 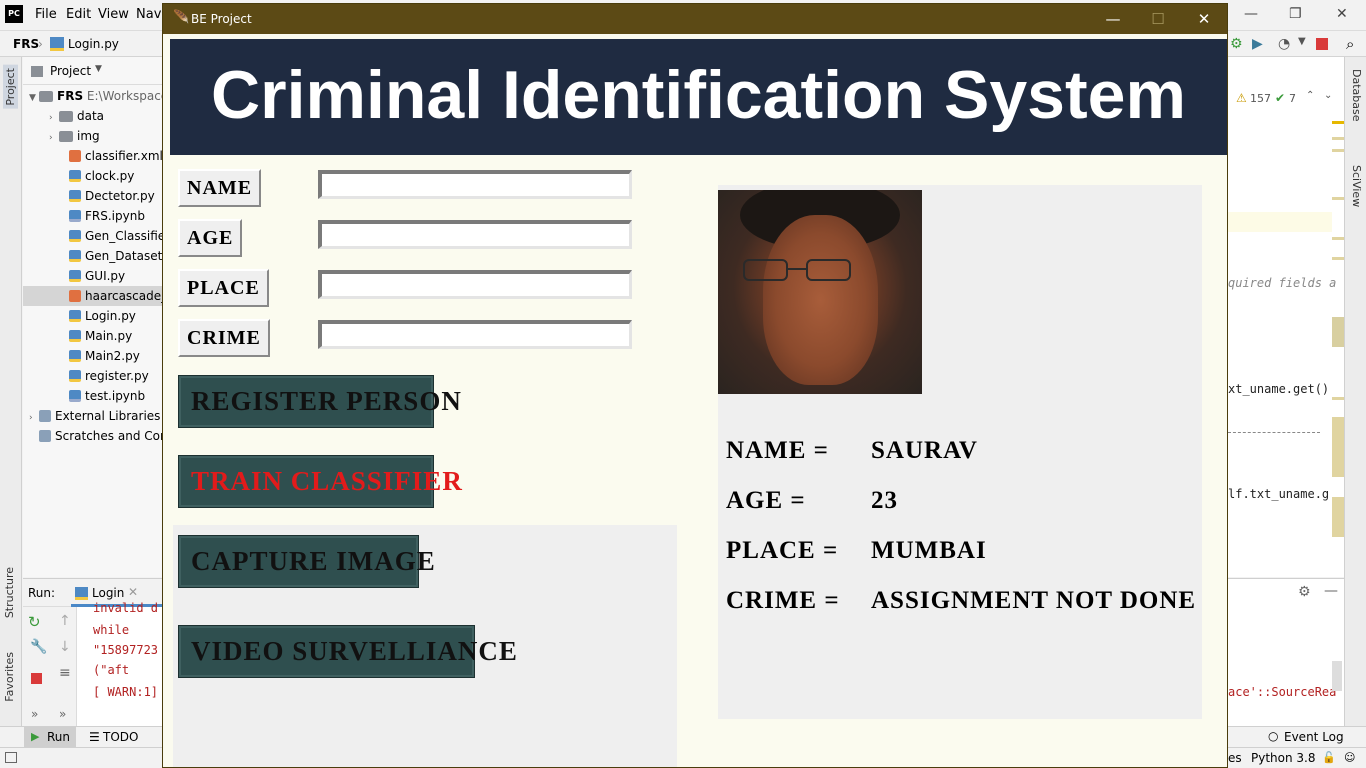 What do you see at coordinates (1235, 758) in the screenshot?
I see `status-fragment: es` at bounding box center [1235, 758].